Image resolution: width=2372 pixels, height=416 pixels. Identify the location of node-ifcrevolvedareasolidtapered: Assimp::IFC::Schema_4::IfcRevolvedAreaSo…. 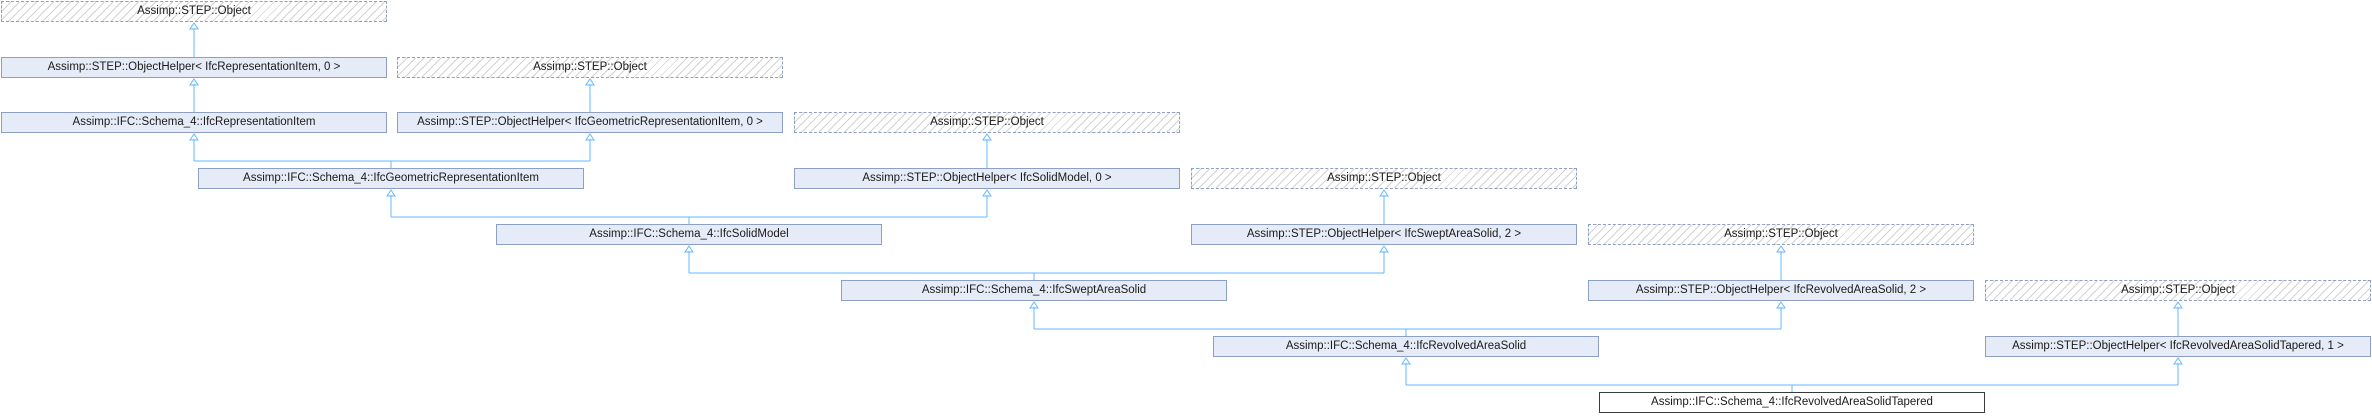
(1792, 402).